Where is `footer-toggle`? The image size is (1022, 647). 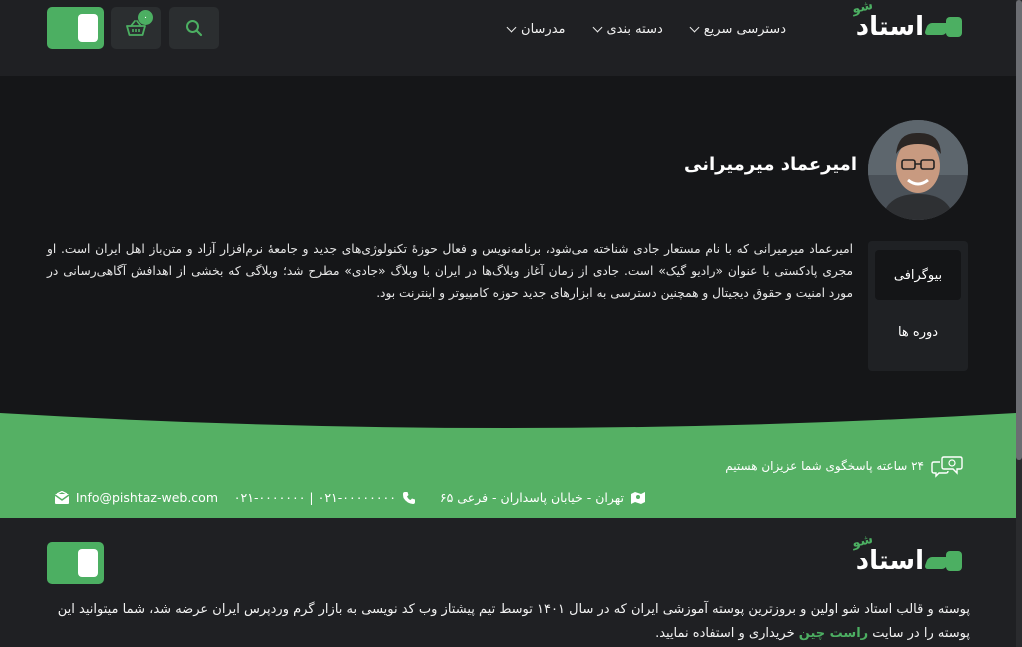 footer-toggle is located at coordinates (75, 563).